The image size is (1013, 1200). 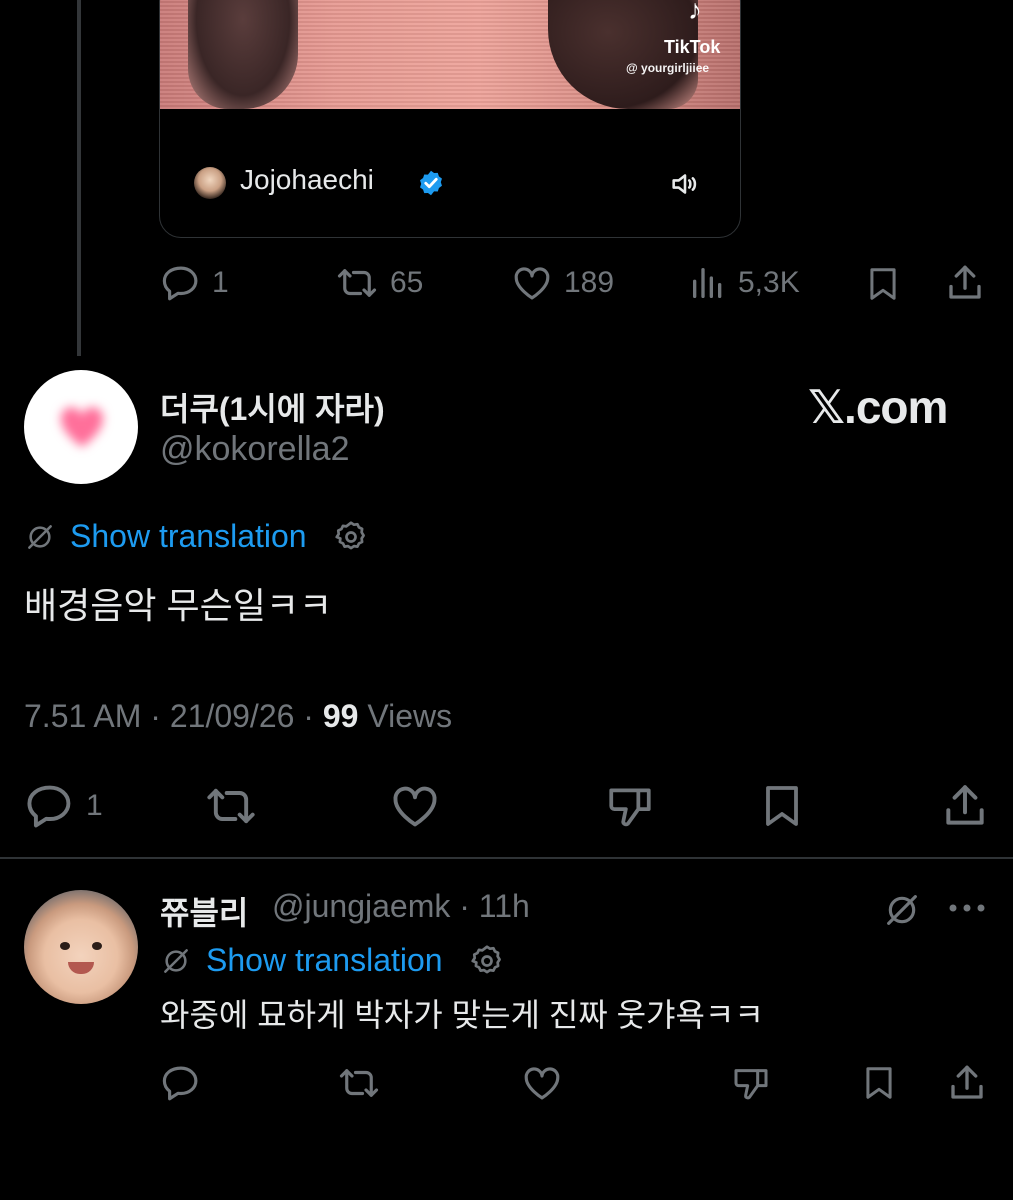 I want to click on reply-tweet-text: 와중에 묘하게 박자가 맞는게 진짜 웃갸욕ㅋㅋ, so click(x=462, y=1015).